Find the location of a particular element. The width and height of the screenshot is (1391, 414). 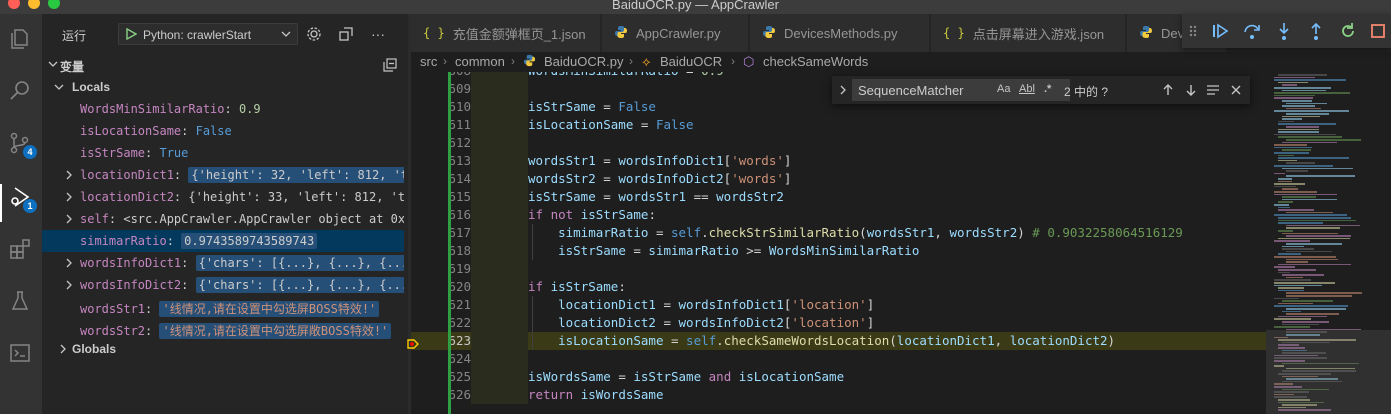

explorer-icon is located at coordinates (20, 39).